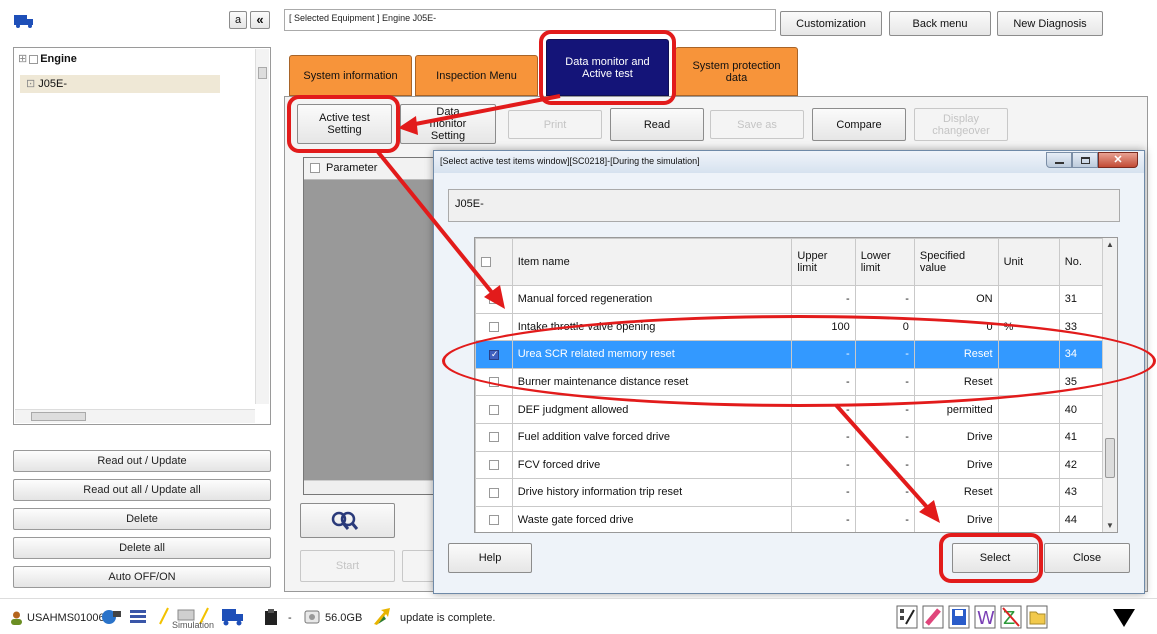  What do you see at coordinates (448, 618) in the screenshot?
I see `status-message: update is complete.` at bounding box center [448, 618].